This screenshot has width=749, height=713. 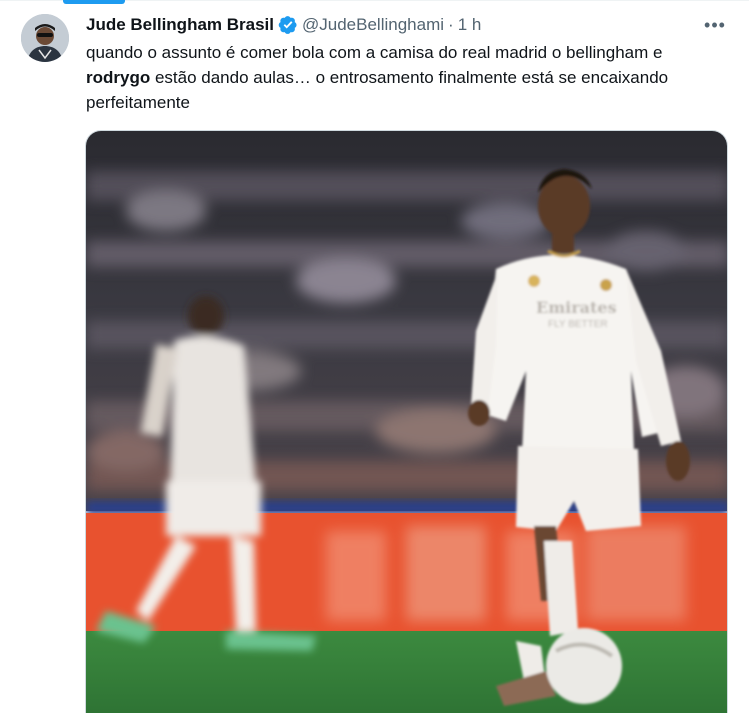 I want to click on tab-indicator, so click(x=94, y=2).